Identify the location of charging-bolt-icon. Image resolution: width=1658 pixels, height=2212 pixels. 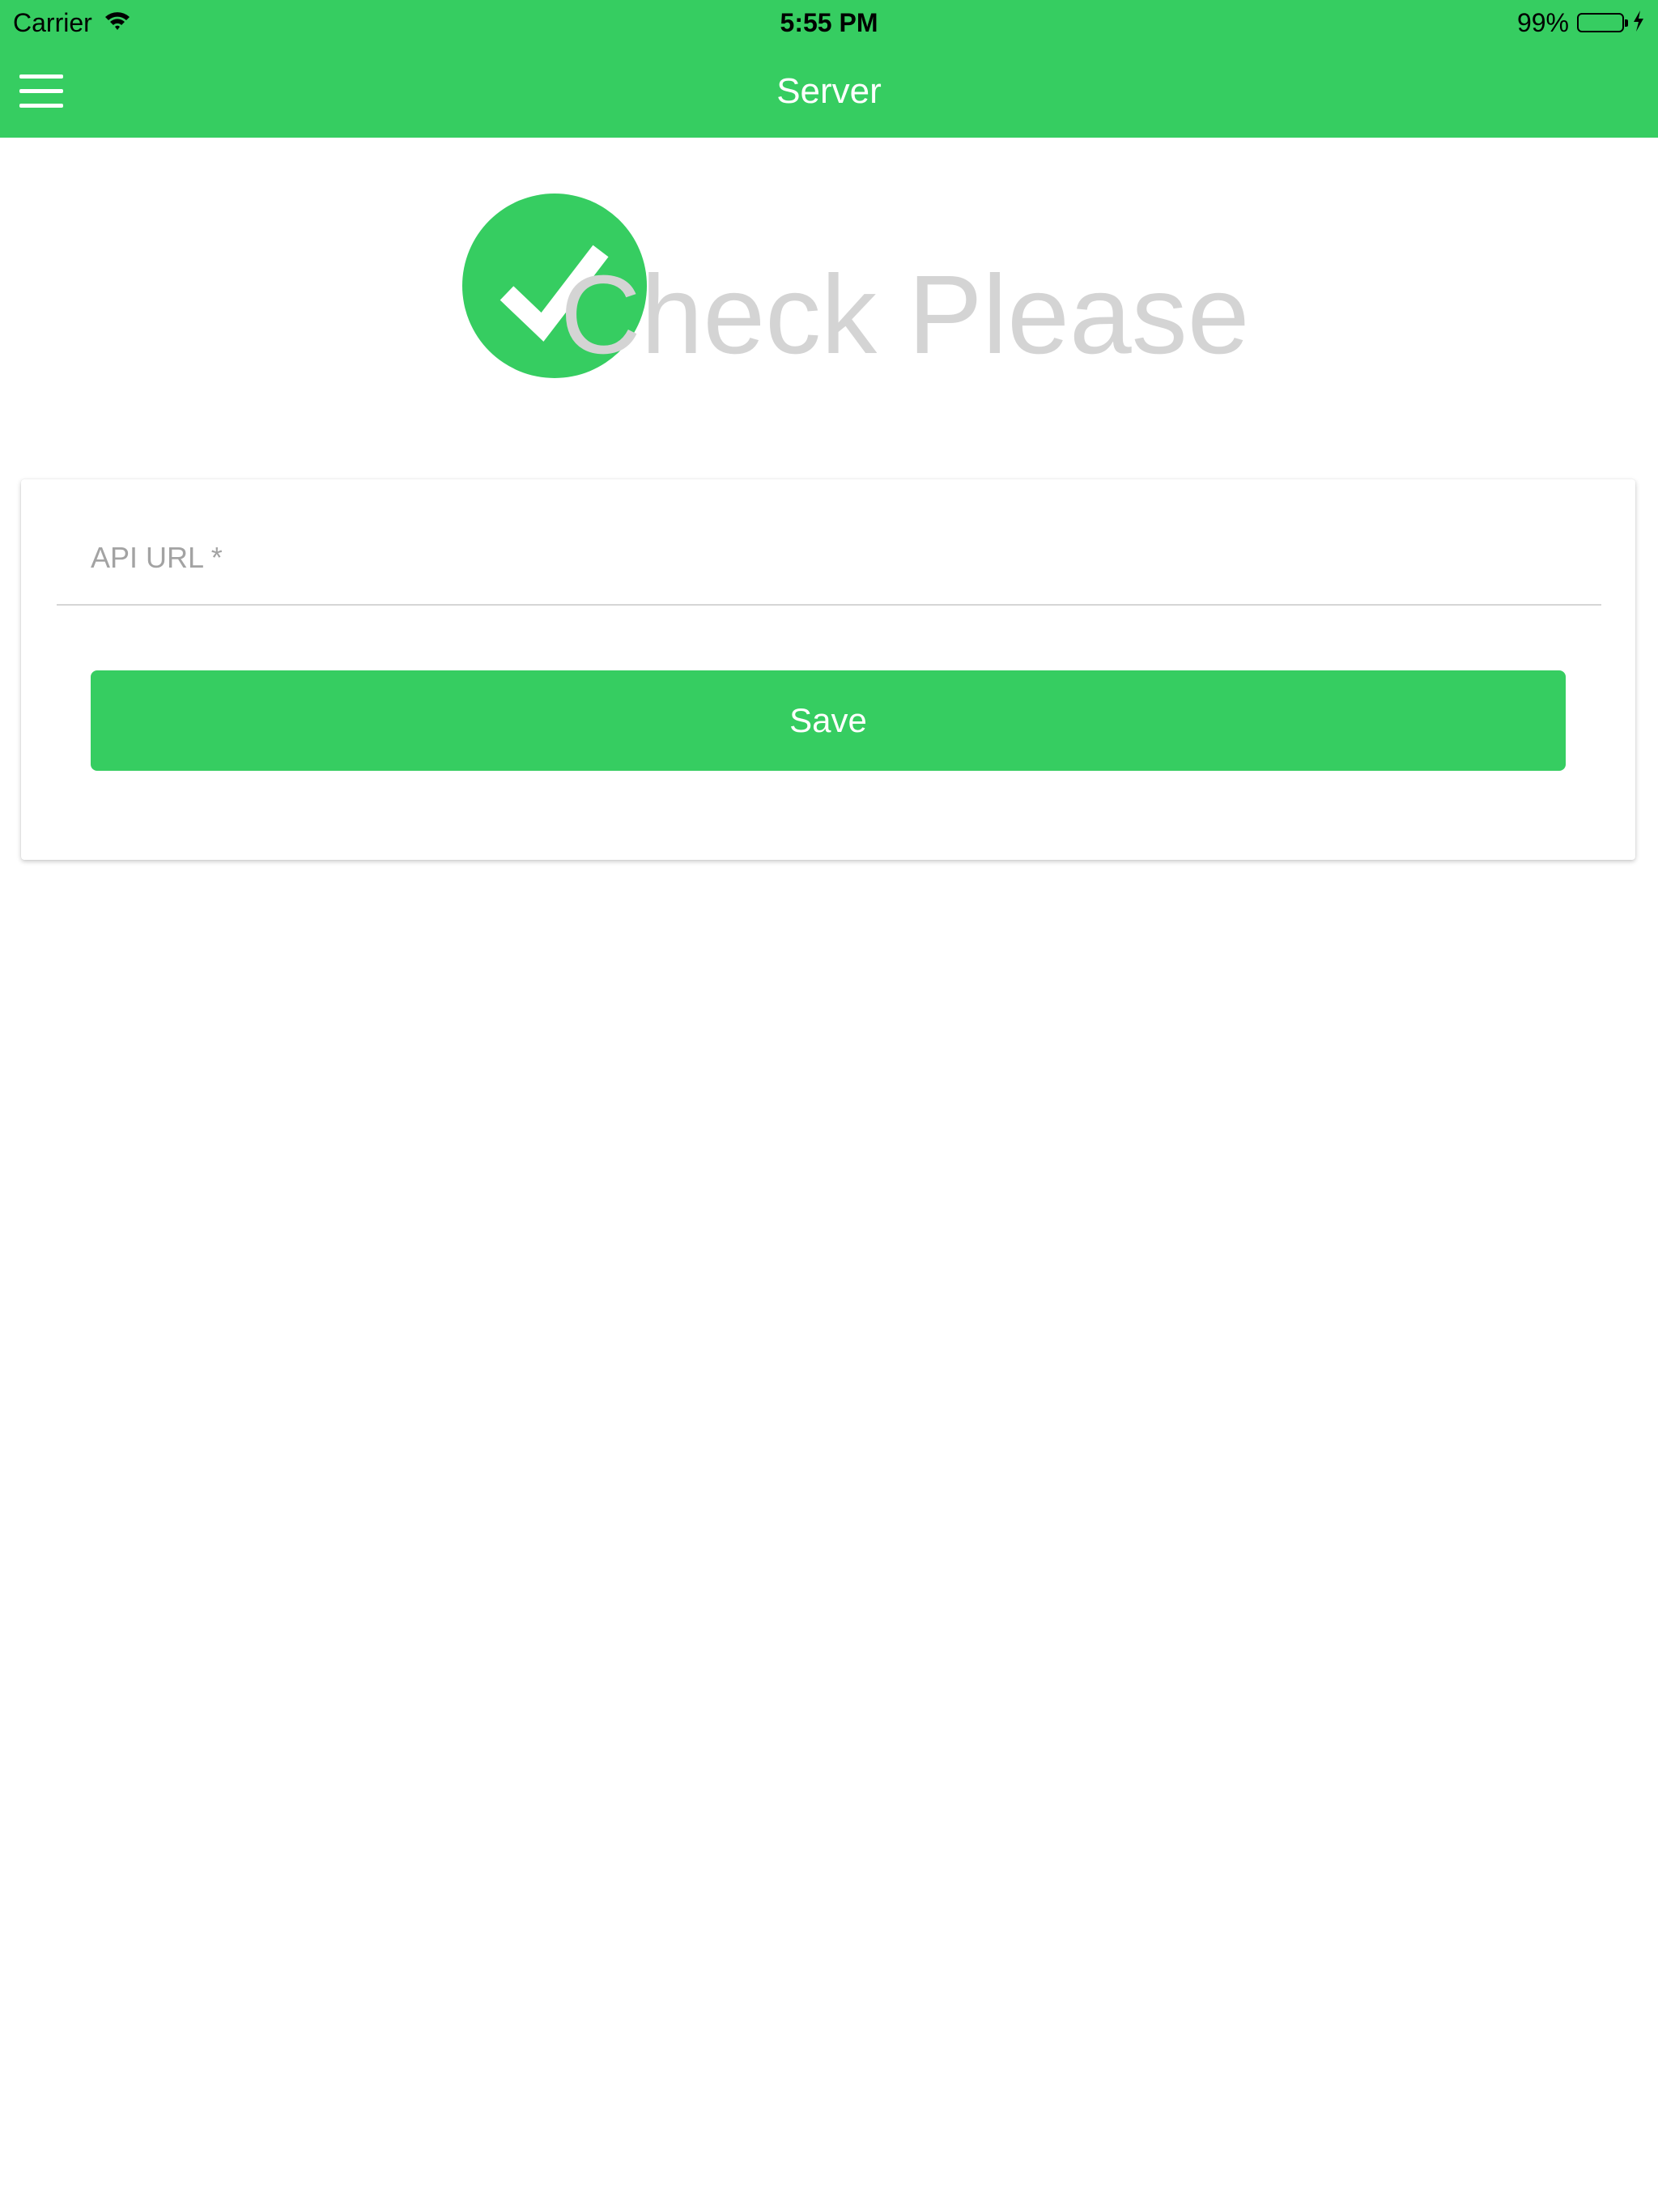
(1638, 22).